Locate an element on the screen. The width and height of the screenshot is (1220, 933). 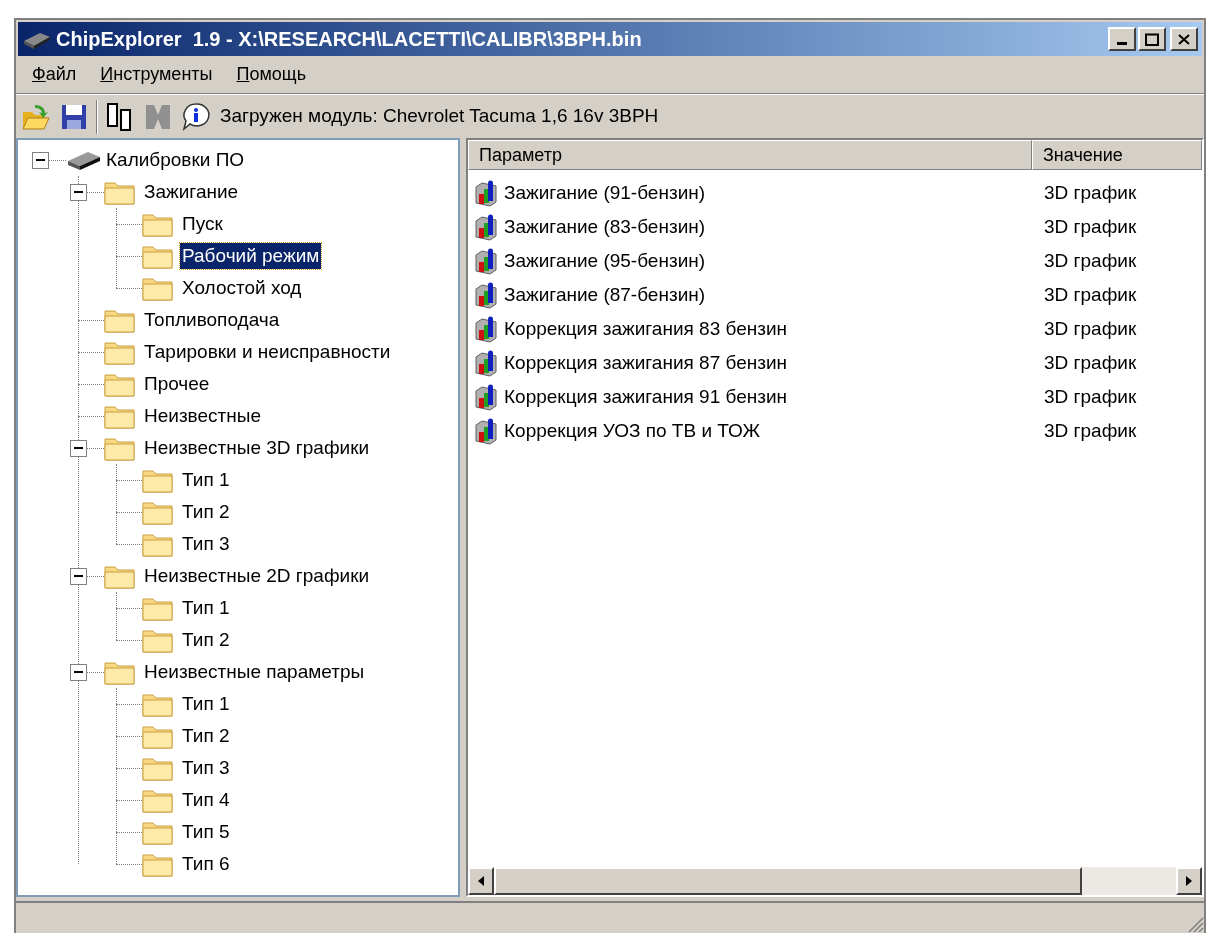
tree-item: Прочее is located at coordinates (177, 384).